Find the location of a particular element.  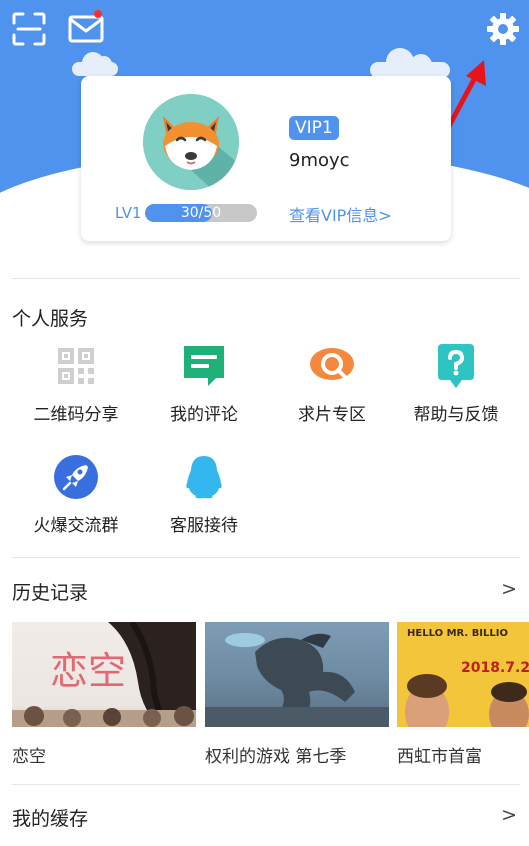

history-item: HELLO MR. BILLIO 2018.7.2 西虹市首富 is located at coordinates (463, 694).